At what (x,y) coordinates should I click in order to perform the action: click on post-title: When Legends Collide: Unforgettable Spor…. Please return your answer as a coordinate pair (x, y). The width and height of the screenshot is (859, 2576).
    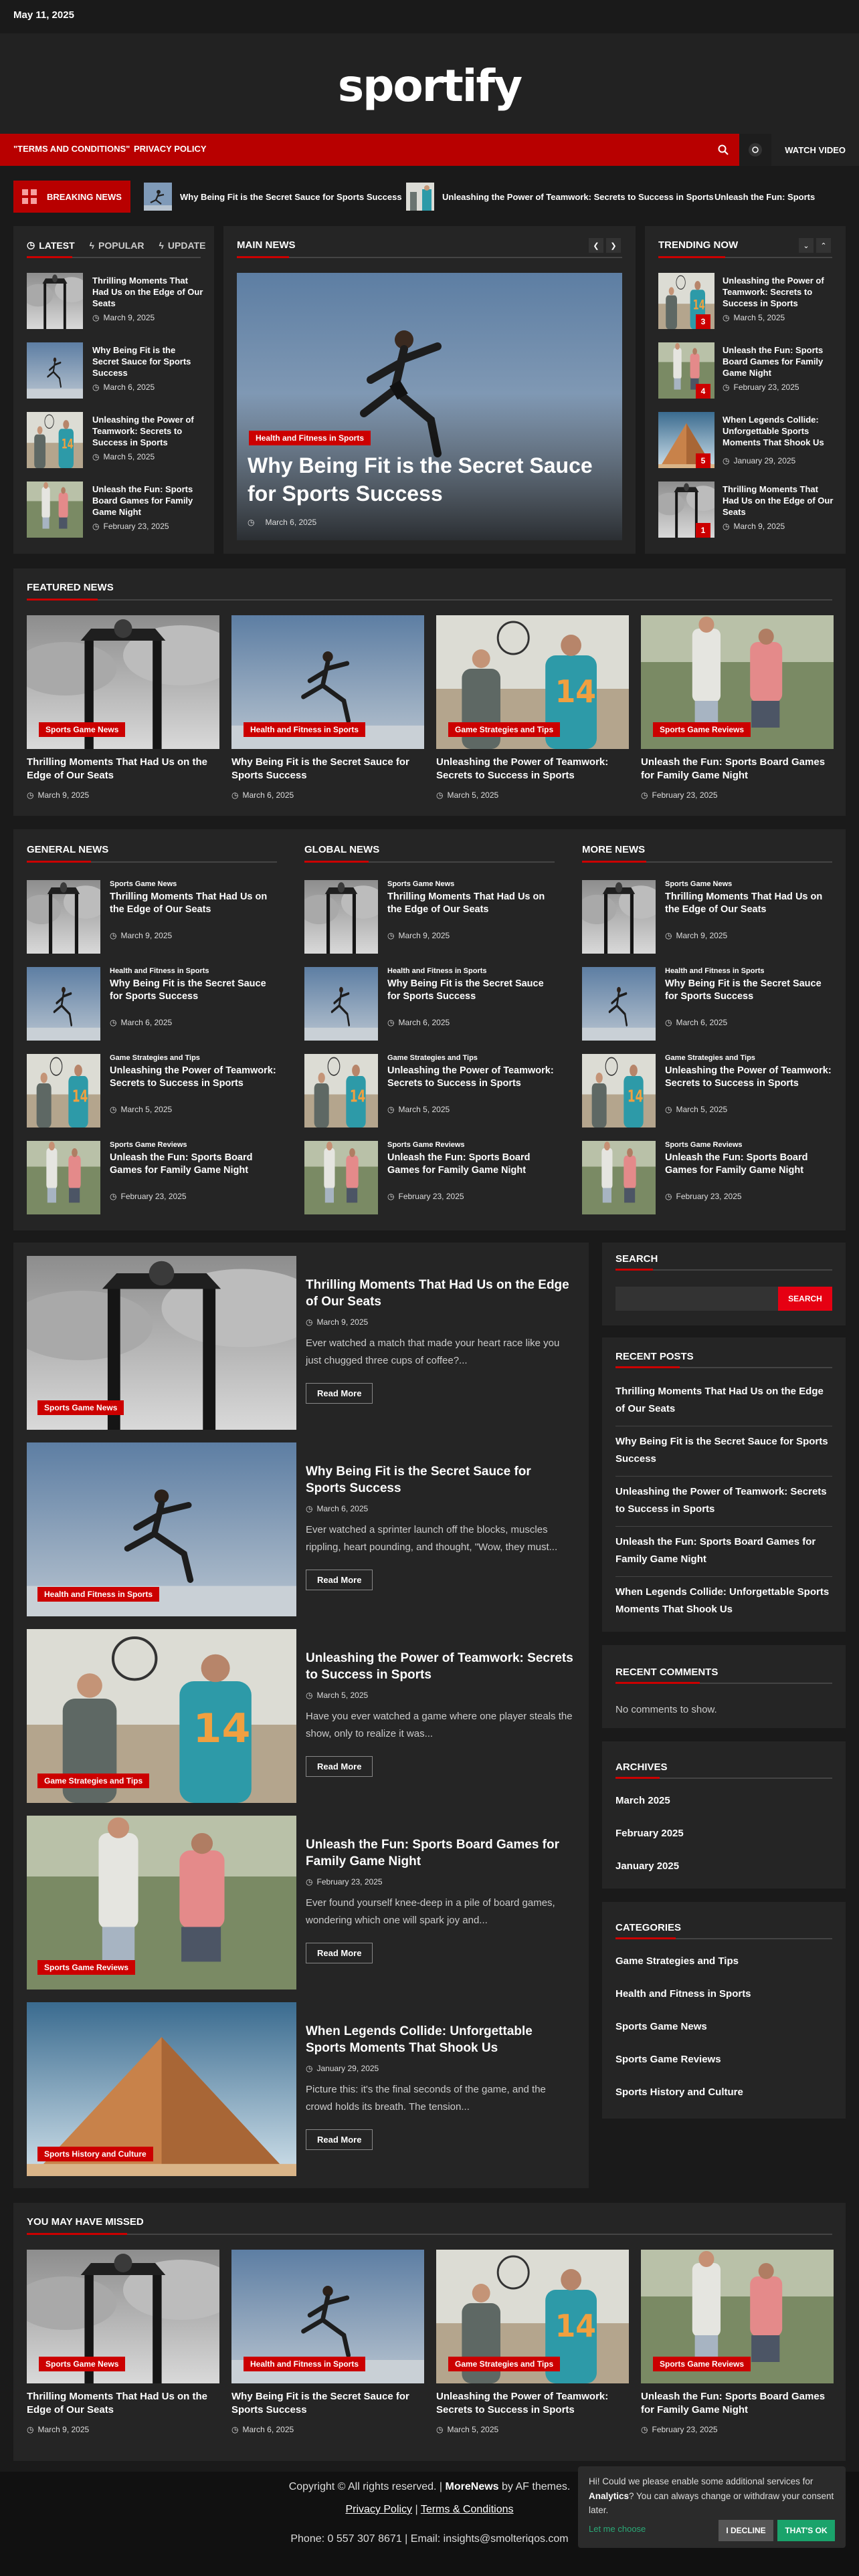
    Looking at the image, I should click on (779, 432).